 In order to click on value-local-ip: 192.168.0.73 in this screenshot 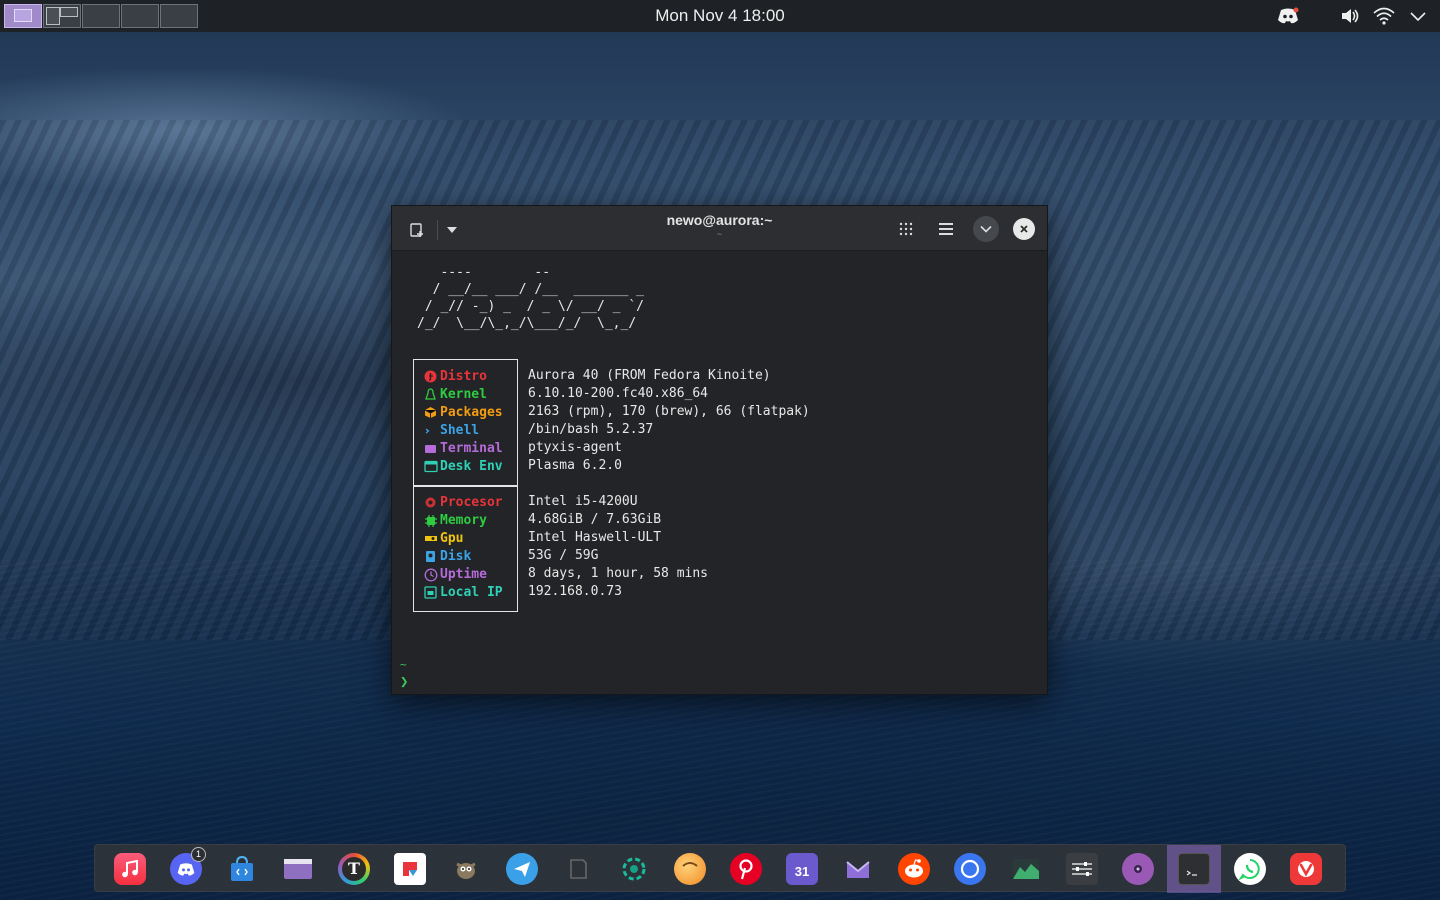, I will do `click(575, 591)`.